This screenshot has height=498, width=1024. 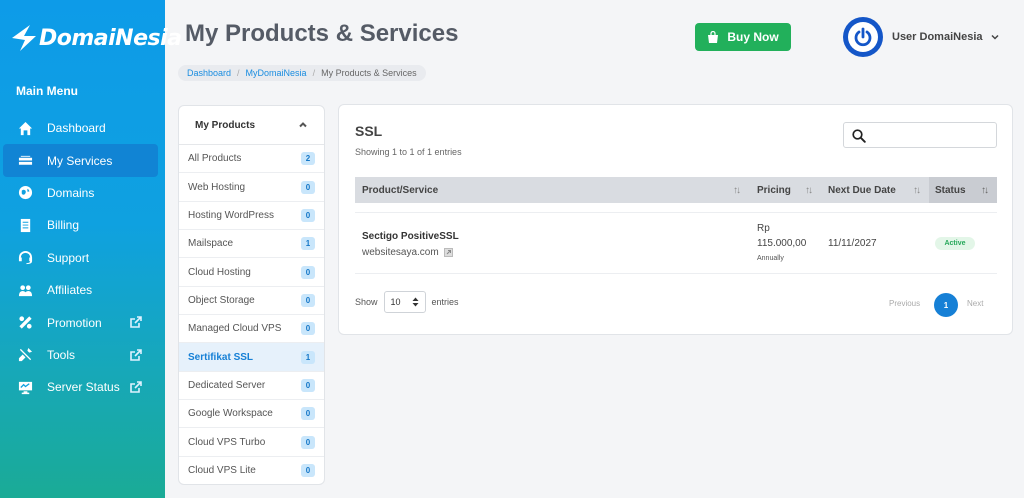 I want to click on product-category-label: Cloud VPS Turbo, so click(x=227, y=442).